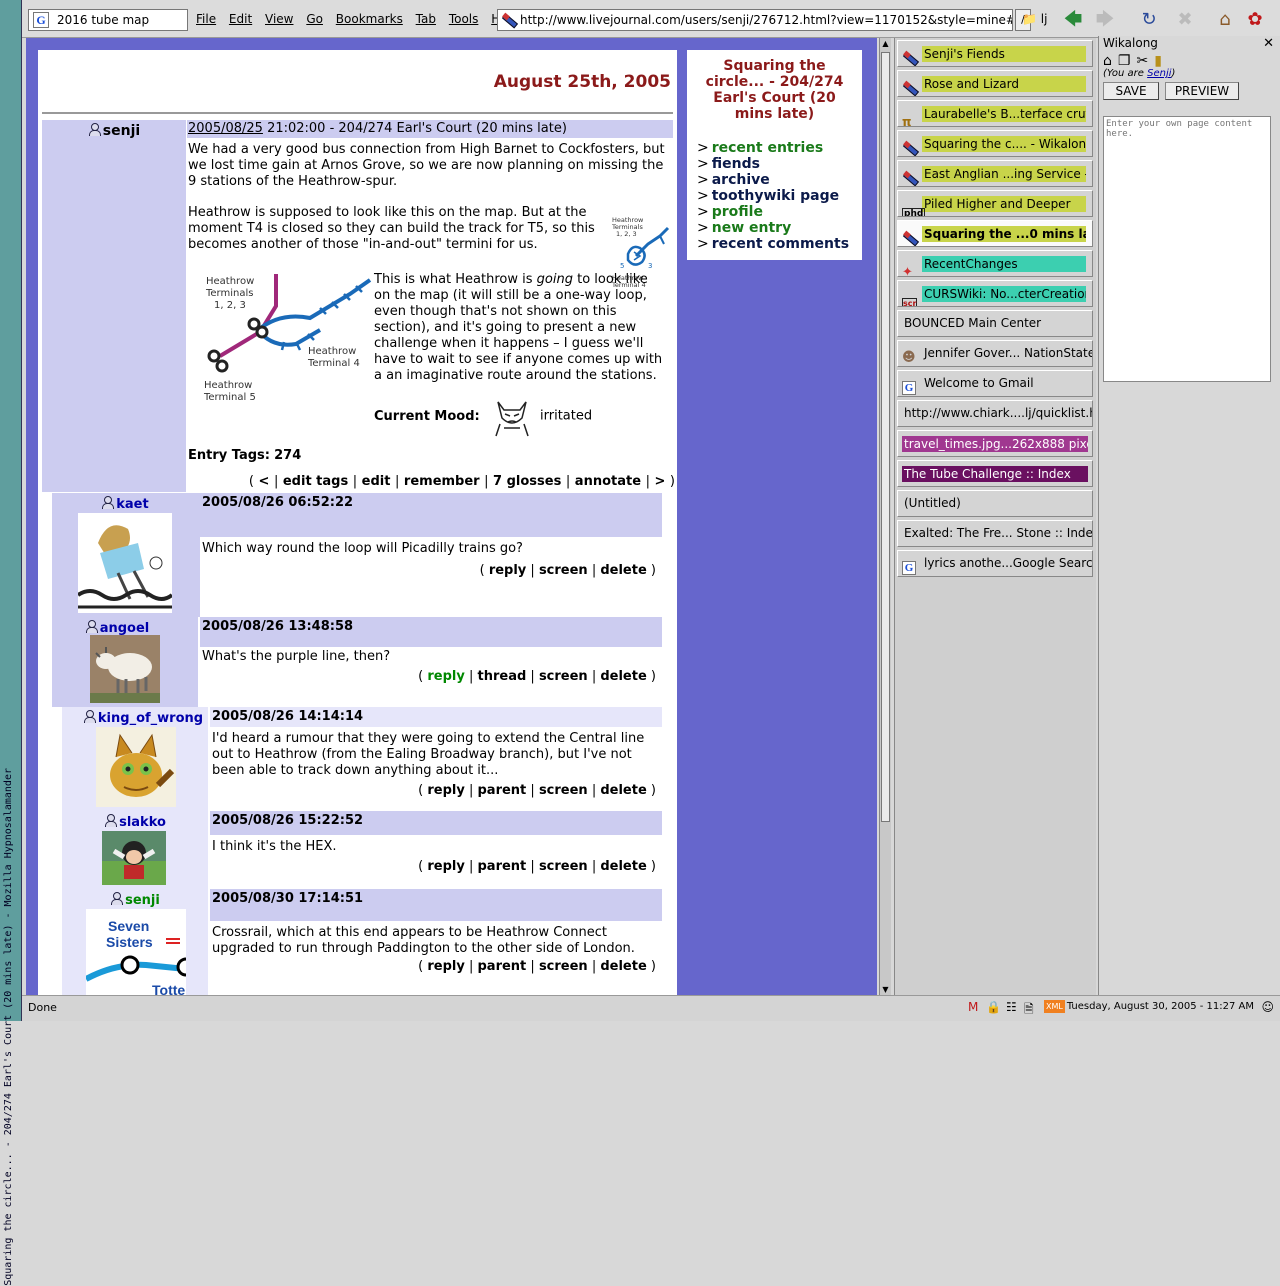  I want to click on nav-recent-comments: recent comments, so click(780, 244).